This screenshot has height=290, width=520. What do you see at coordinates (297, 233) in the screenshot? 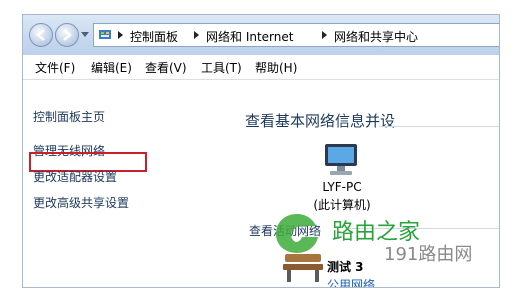
I see `watermark-logo` at bounding box center [297, 233].